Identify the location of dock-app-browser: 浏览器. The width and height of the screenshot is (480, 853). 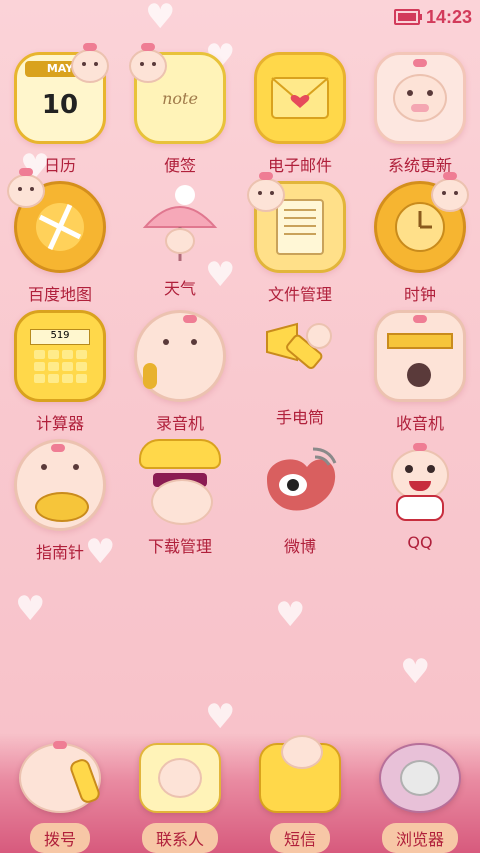
(420, 793).